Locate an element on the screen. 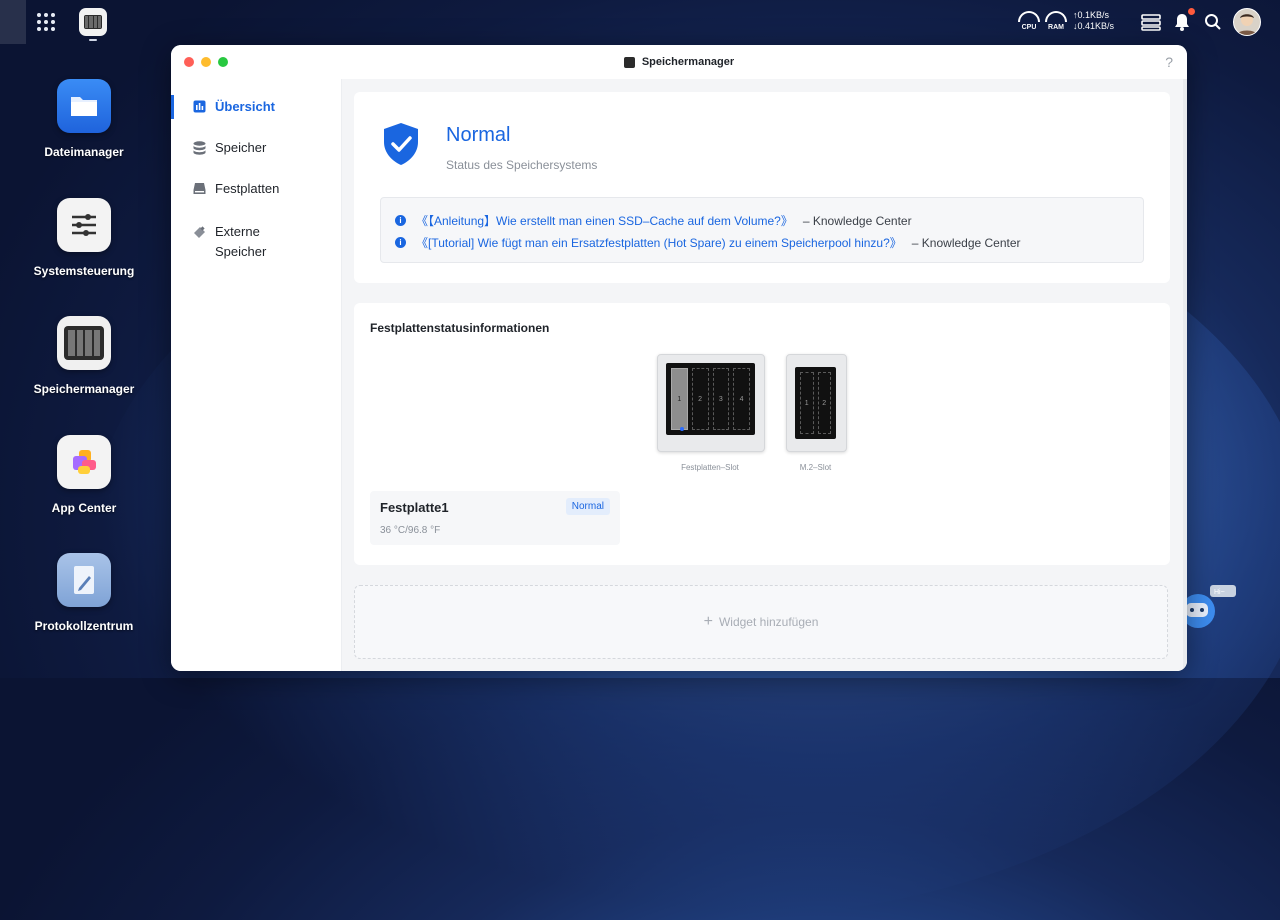 The width and height of the screenshot is (1280, 920). ram-label: RAM is located at coordinates (1056, 27).